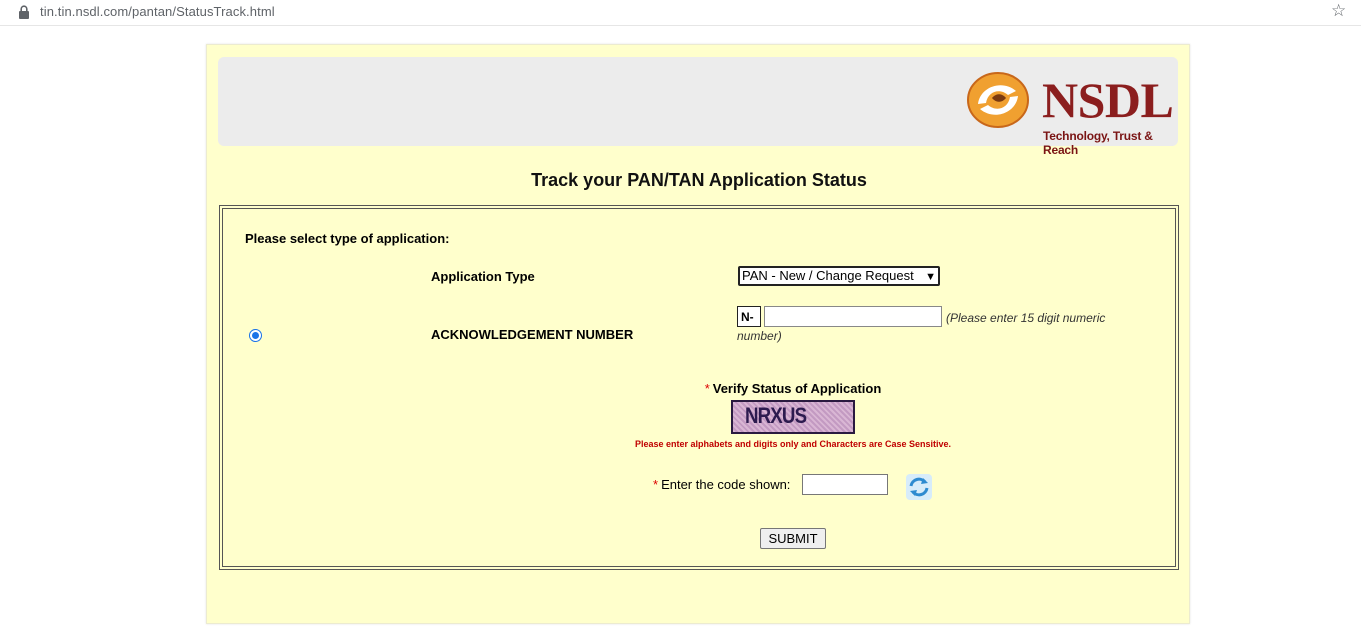 The width and height of the screenshot is (1361, 626). Describe the element at coordinates (1108, 100) in the screenshot. I see `nsdl-logo-text: NSDL` at that location.